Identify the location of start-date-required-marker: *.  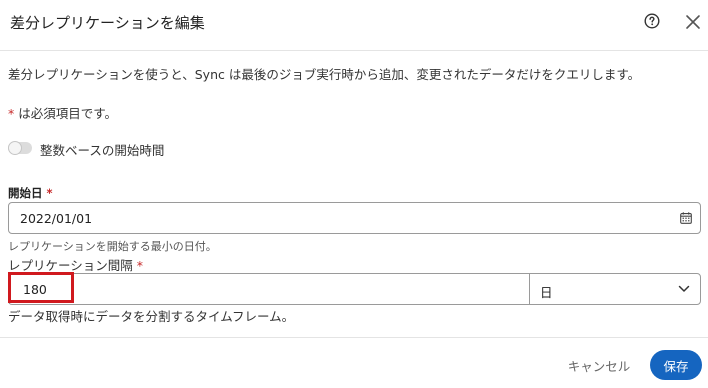
(49, 193).